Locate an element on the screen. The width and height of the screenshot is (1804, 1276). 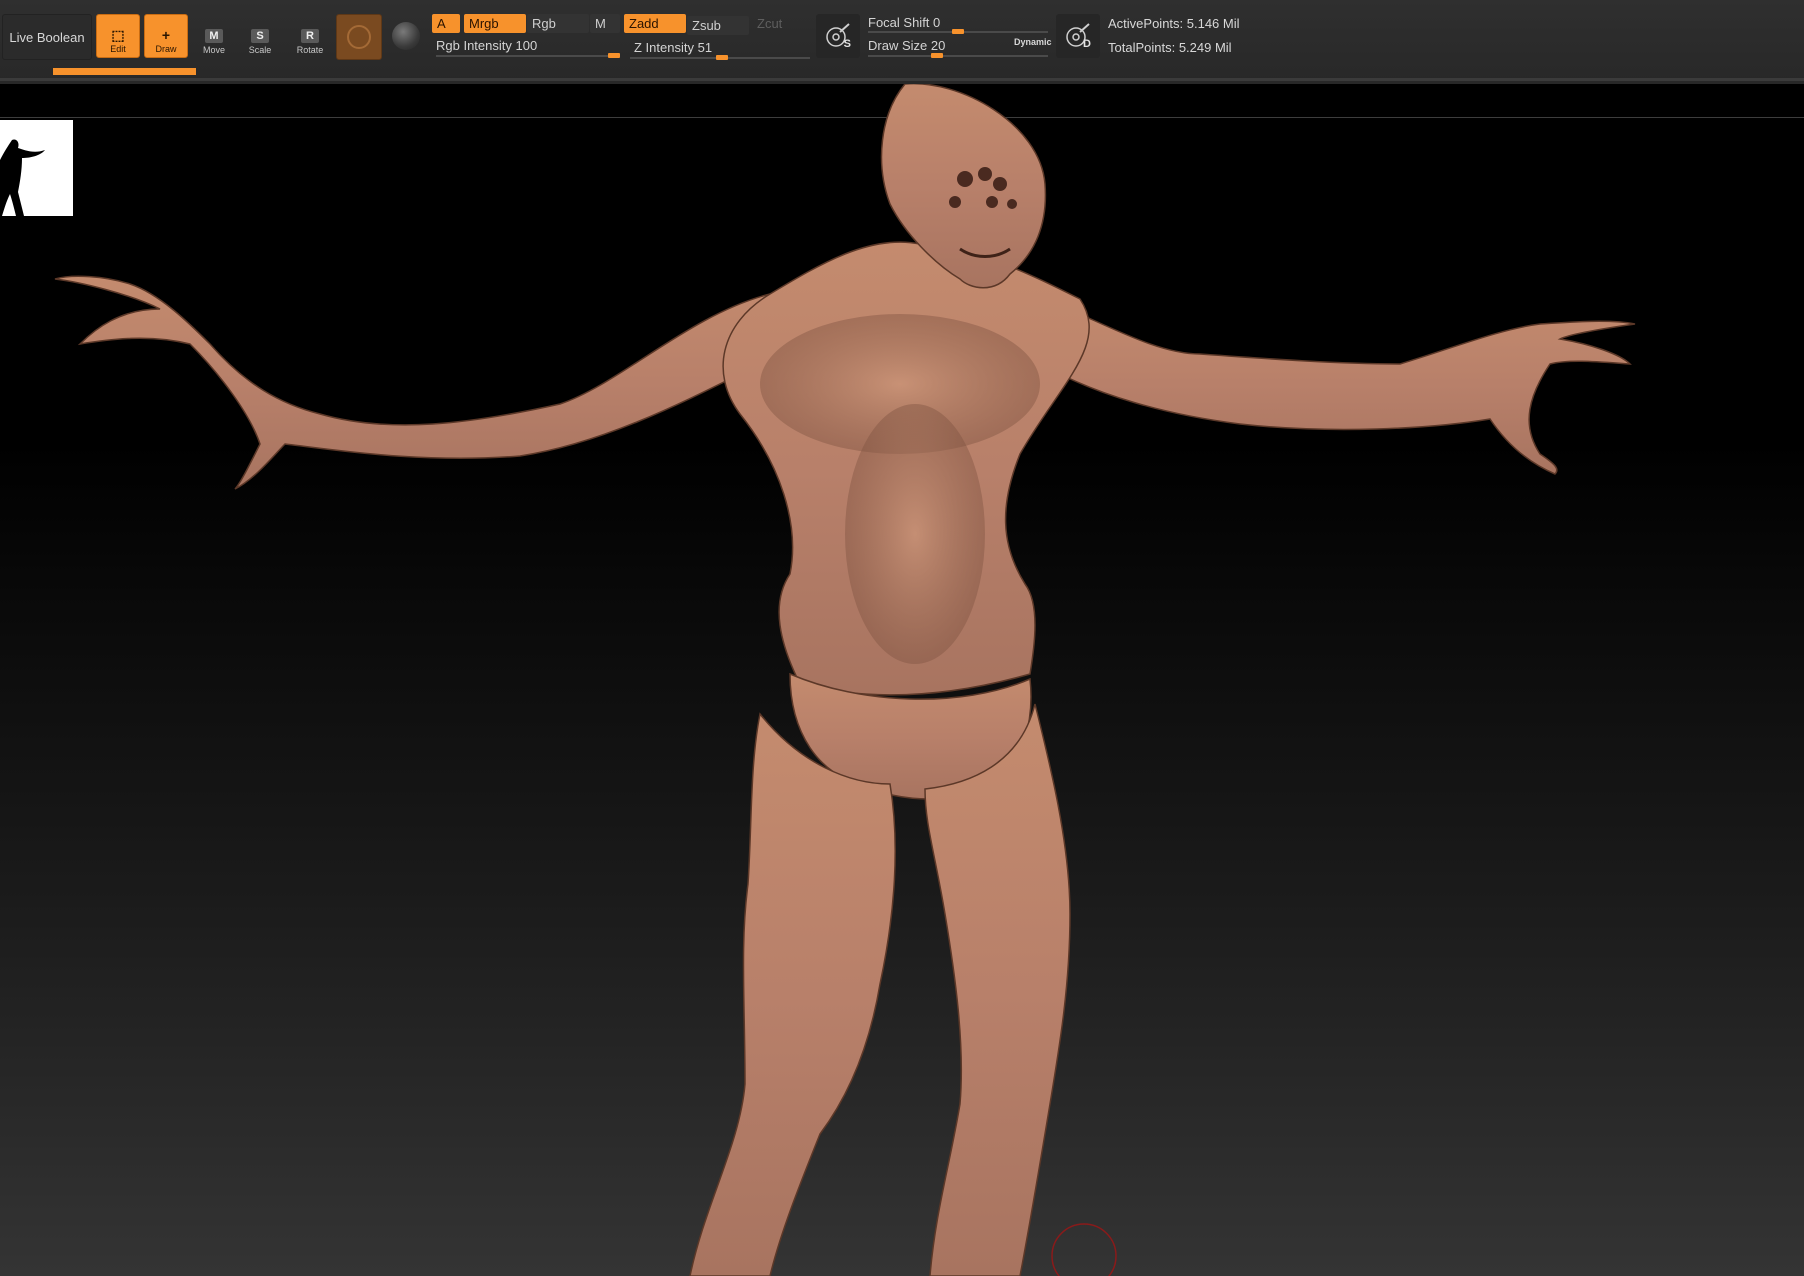
brush-cursor is located at coordinates (1084, 1249).